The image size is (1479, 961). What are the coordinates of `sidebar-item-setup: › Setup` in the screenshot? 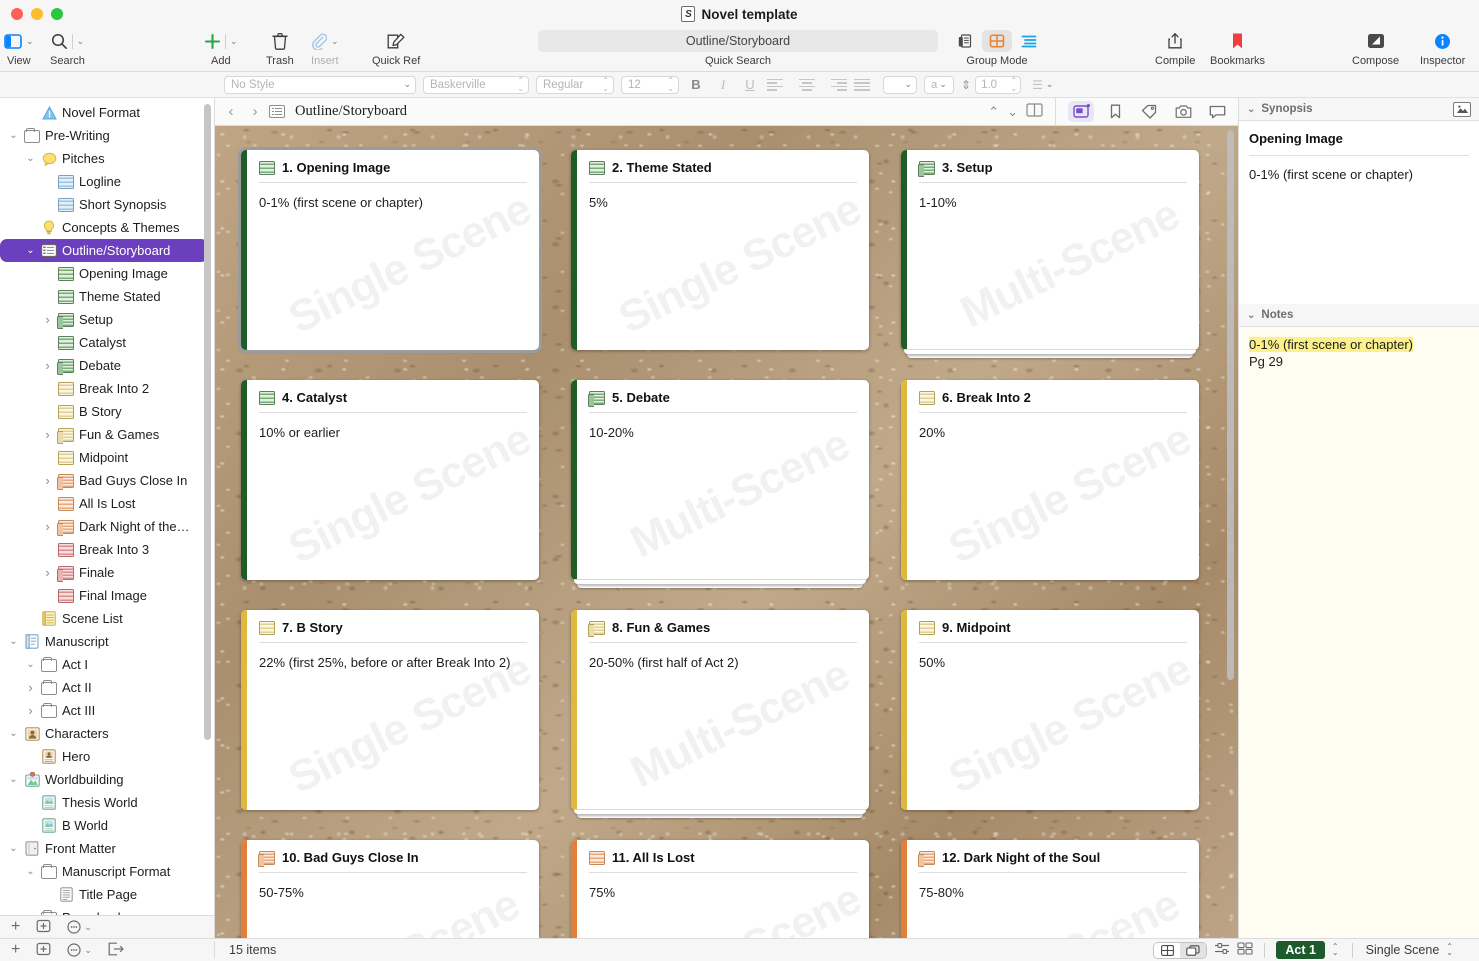 It's located at (107, 319).